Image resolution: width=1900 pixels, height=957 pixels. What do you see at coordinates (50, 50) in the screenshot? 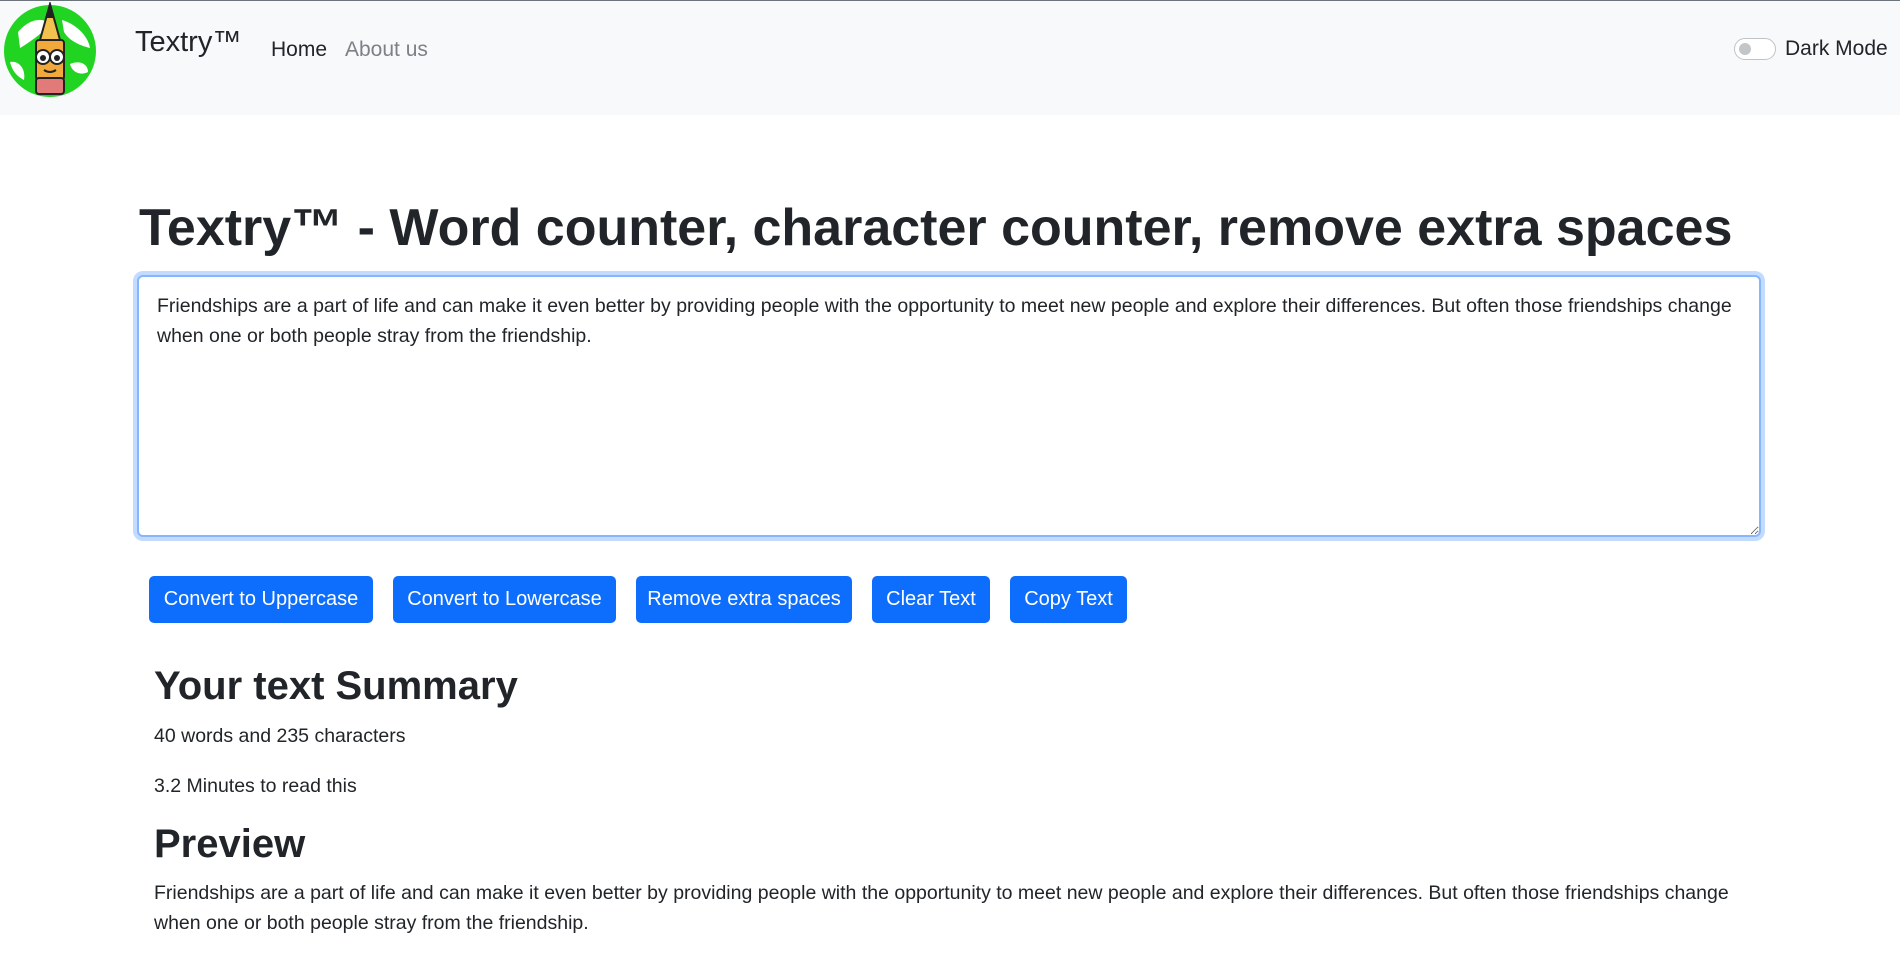
I see `pencil-globe-logo-icon` at bounding box center [50, 50].